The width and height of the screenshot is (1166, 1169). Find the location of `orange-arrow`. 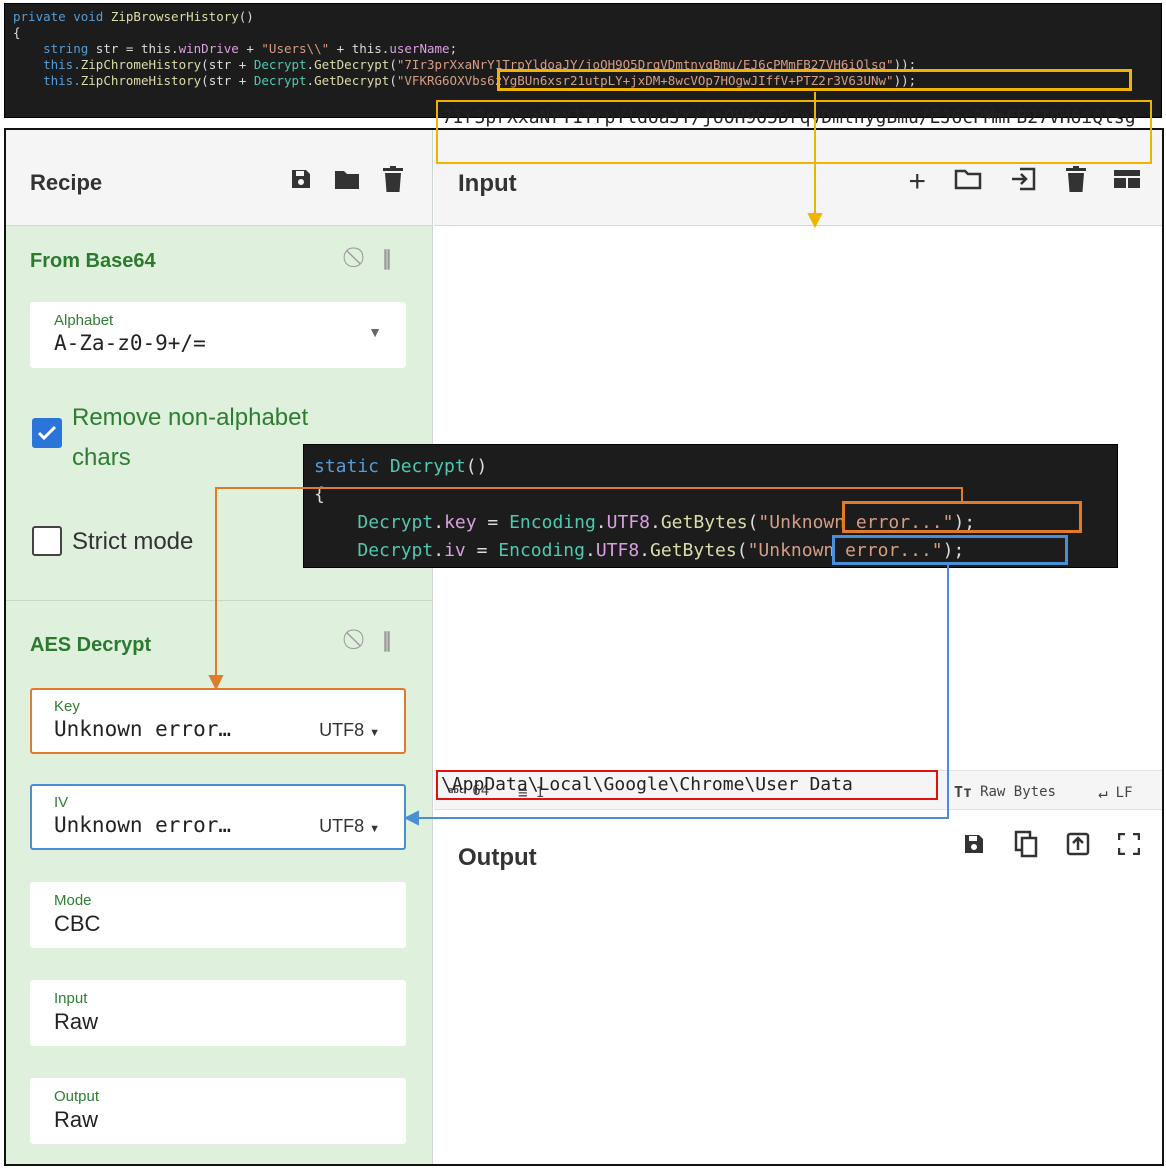

orange-arrow is located at coordinates (585, 589).